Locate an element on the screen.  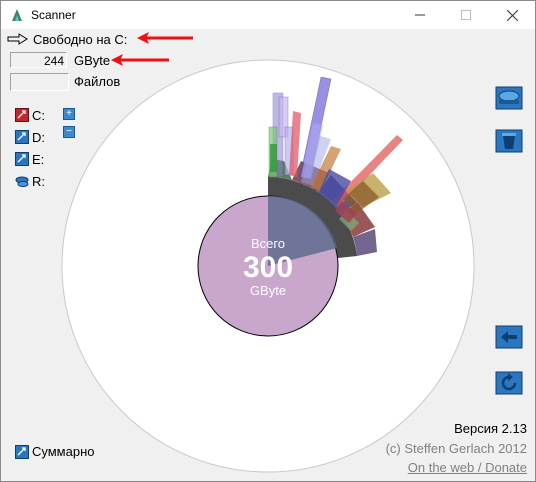
center-unit: GByte is located at coordinates (268, 290).